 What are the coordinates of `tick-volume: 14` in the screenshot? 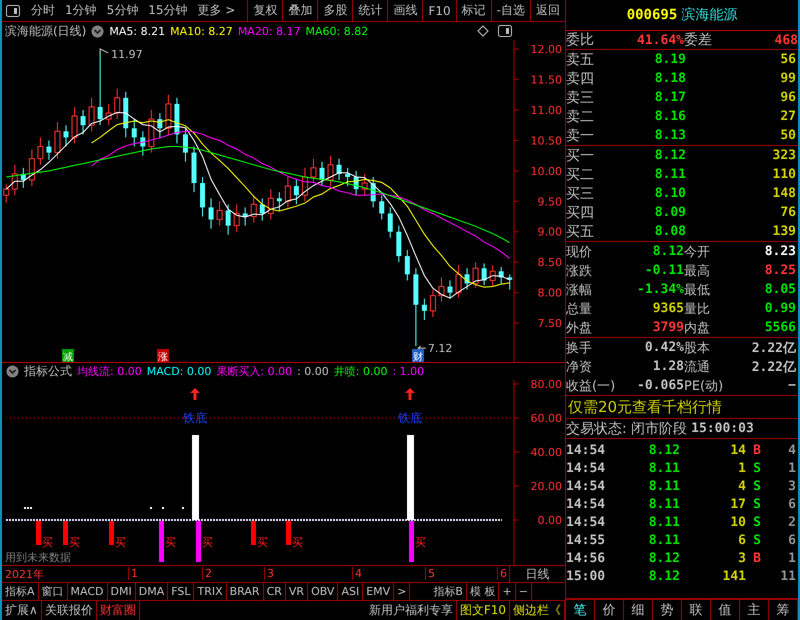 It's located at (737, 450).